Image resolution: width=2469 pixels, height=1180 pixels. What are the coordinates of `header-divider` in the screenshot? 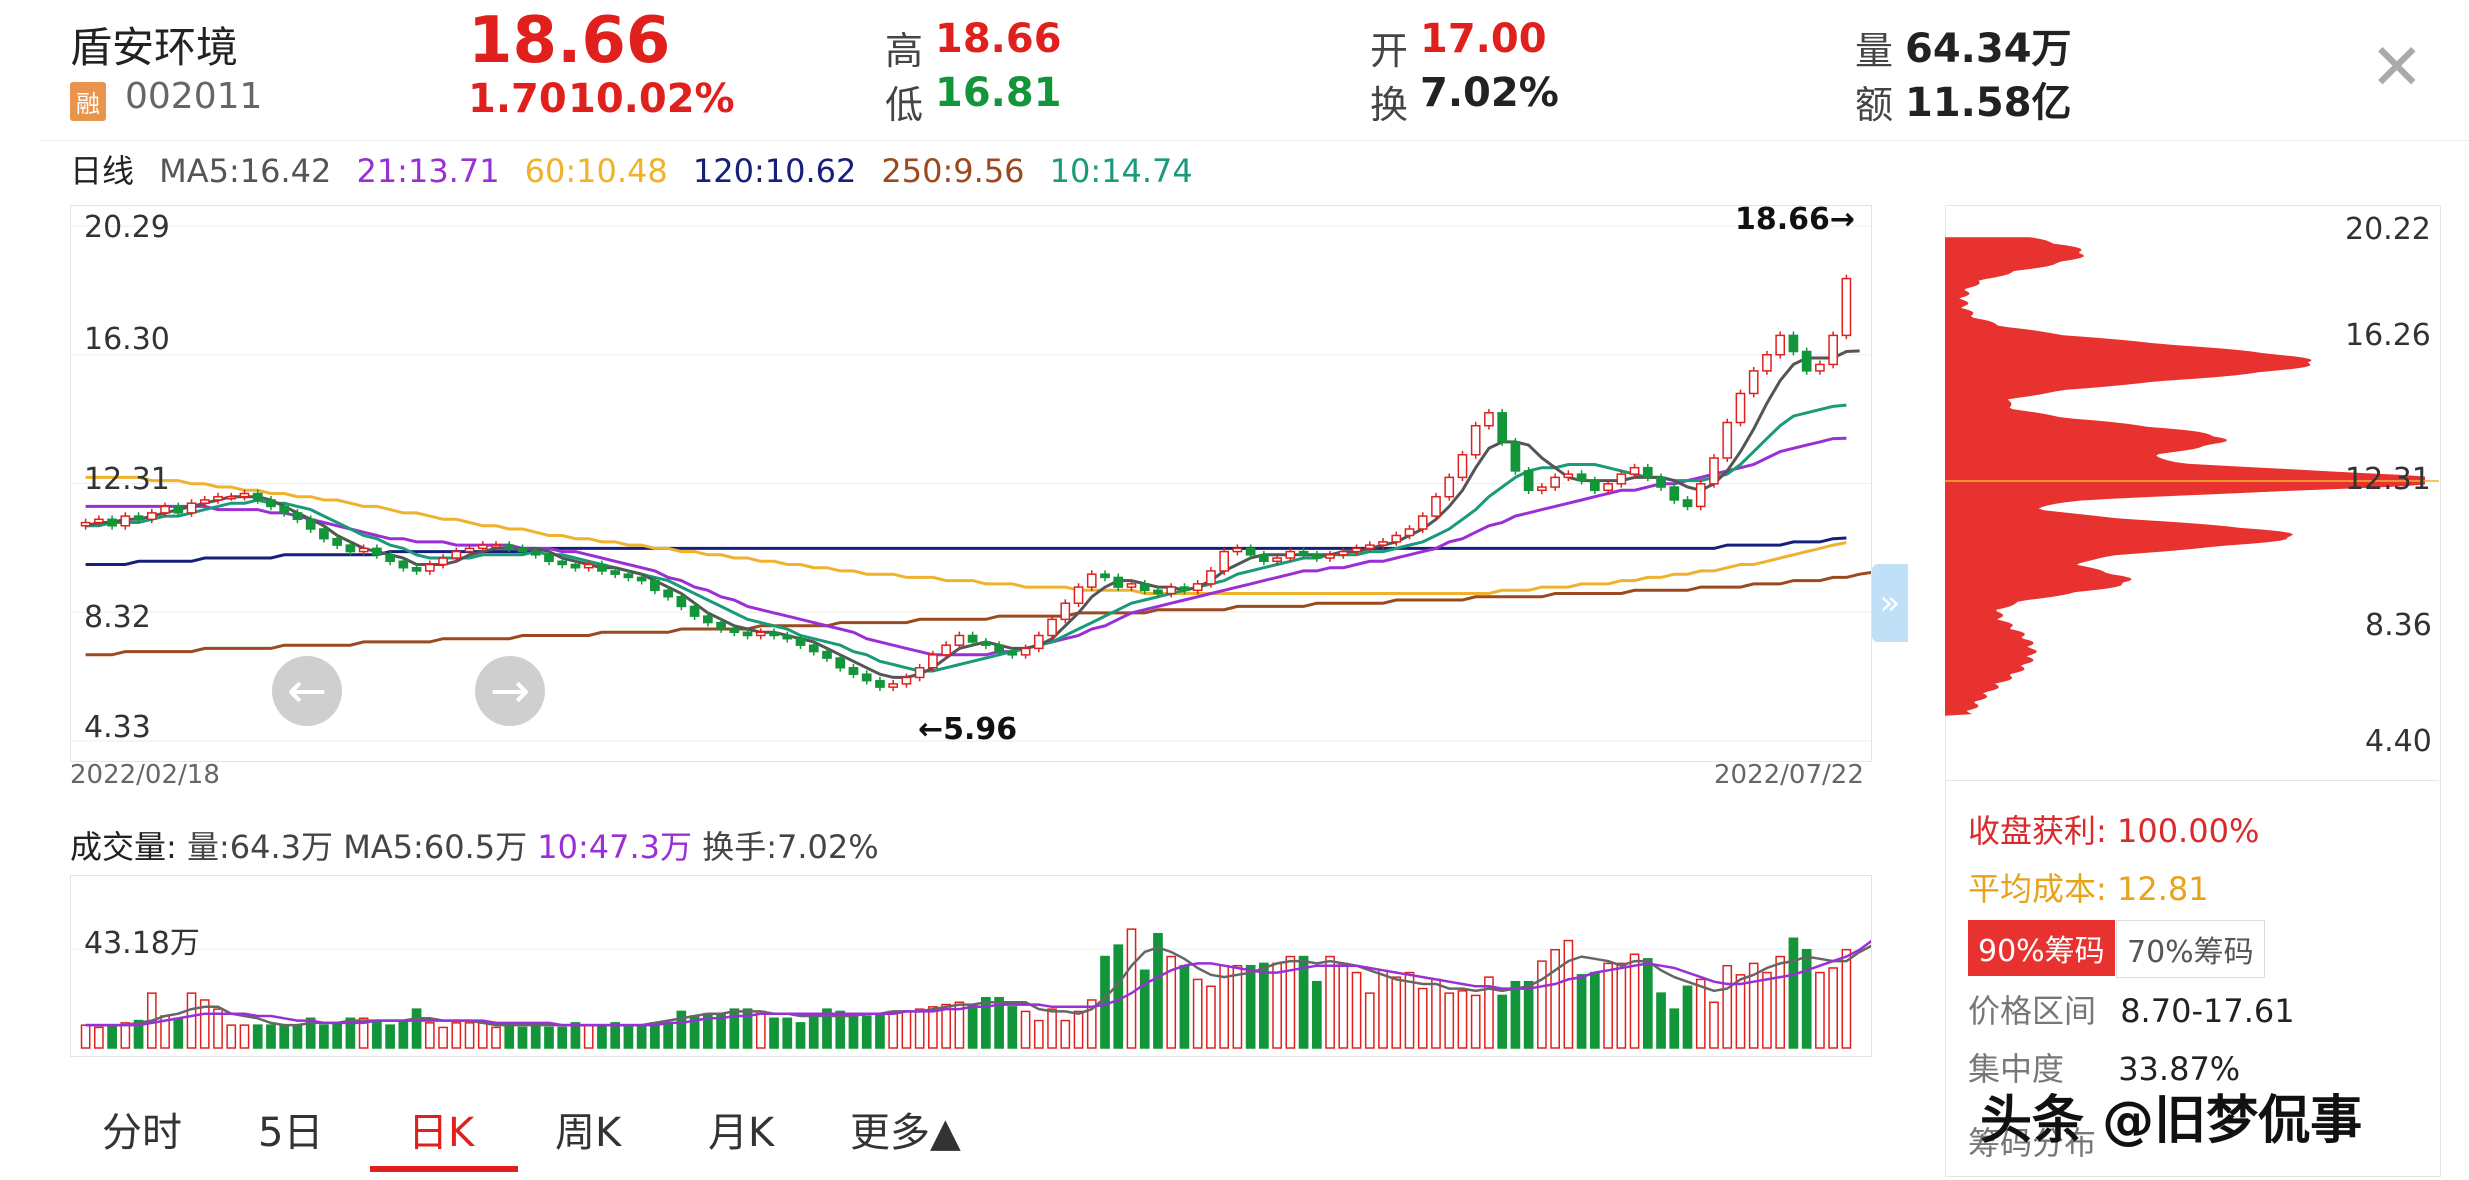 It's located at (1254, 140).